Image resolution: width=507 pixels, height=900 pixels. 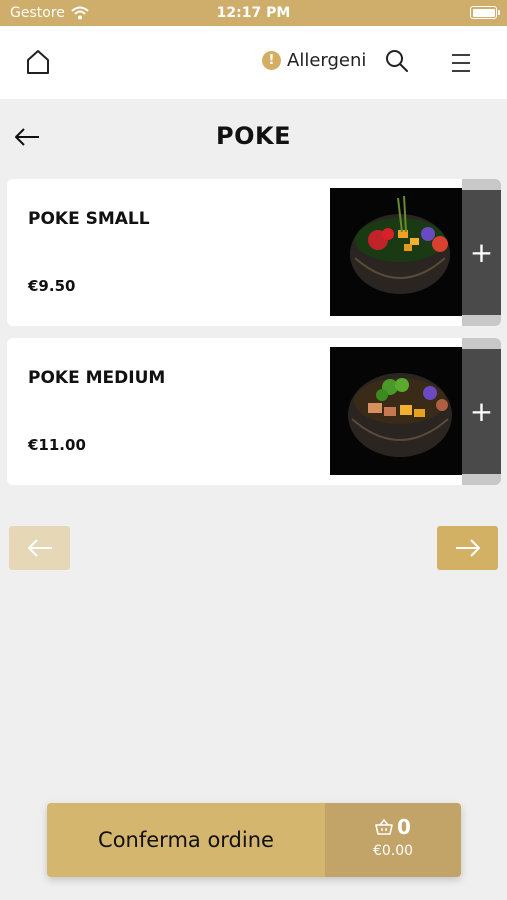 I want to click on home-icon, so click(x=38, y=62).